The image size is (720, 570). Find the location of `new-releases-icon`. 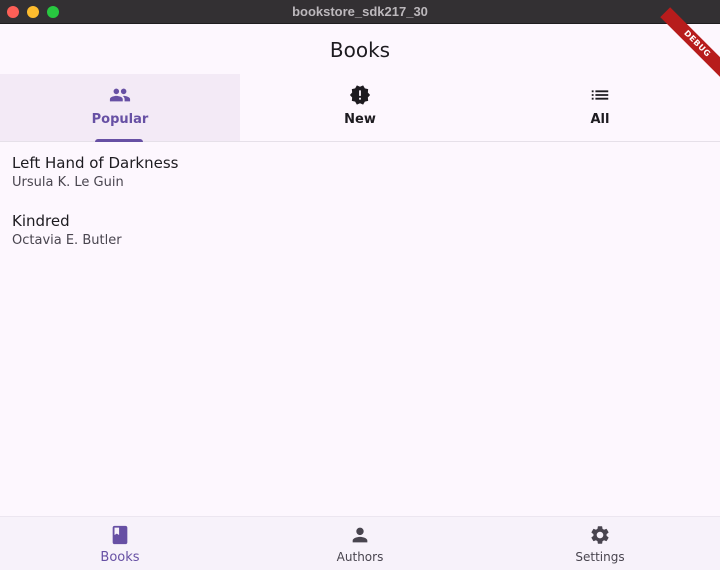

new-releases-icon is located at coordinates (360, 95).